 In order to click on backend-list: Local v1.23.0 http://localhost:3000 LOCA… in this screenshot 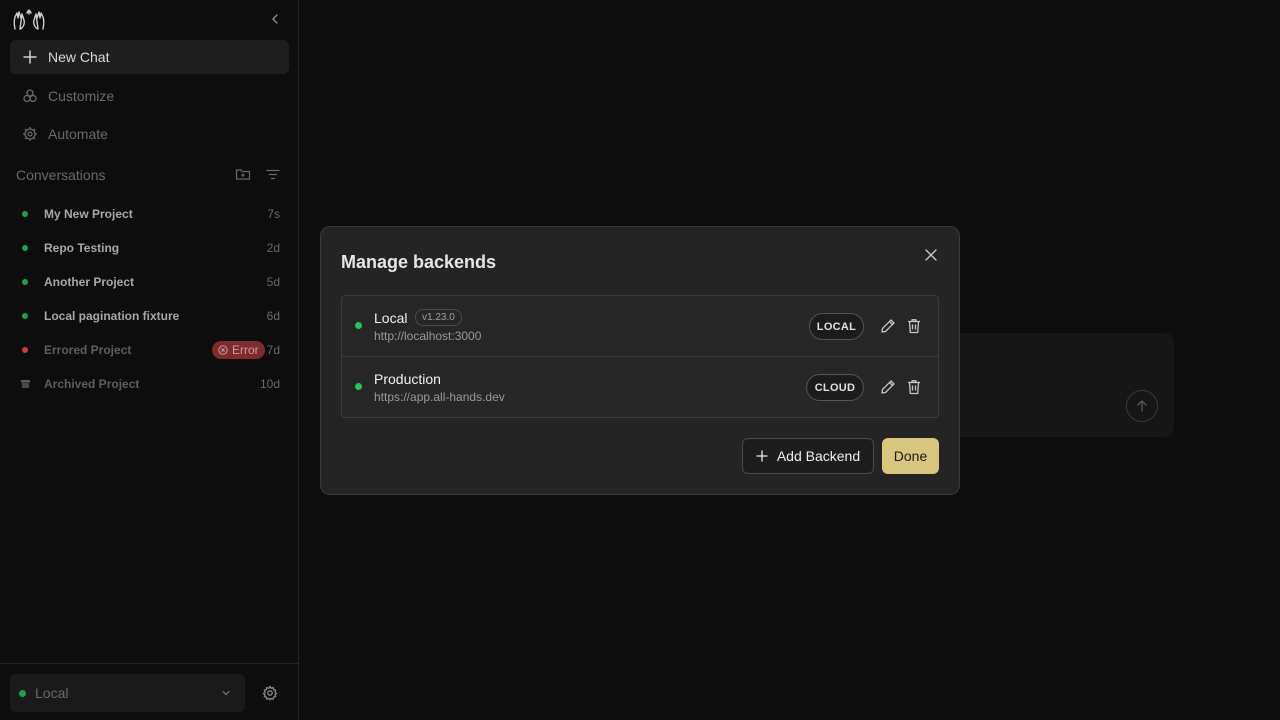, I will do `click(640, 356)`.